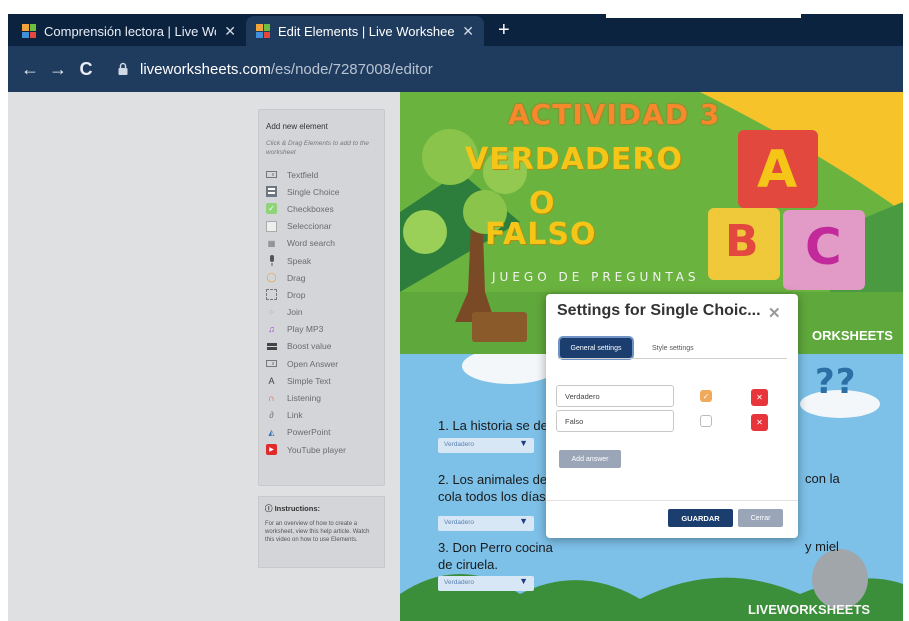 The image size is (909, 621). I want to click on music-icon: ♫, so click(271, 329).